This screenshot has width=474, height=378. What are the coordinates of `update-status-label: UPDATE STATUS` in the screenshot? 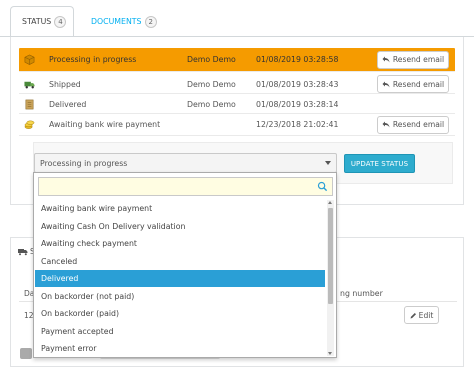 It's located at (379, 163).